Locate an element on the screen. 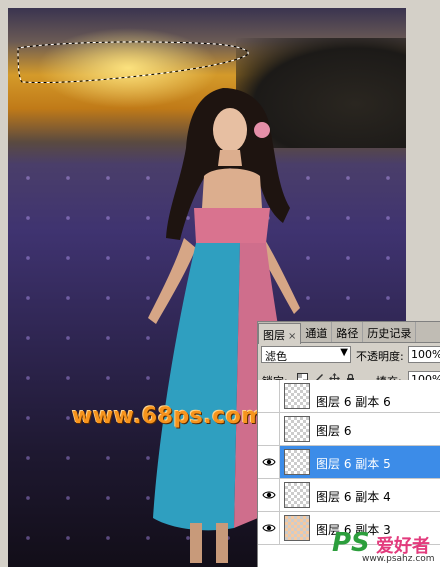  layer-row: 图层 6 副本 4 is located at coordinates (349, 495).